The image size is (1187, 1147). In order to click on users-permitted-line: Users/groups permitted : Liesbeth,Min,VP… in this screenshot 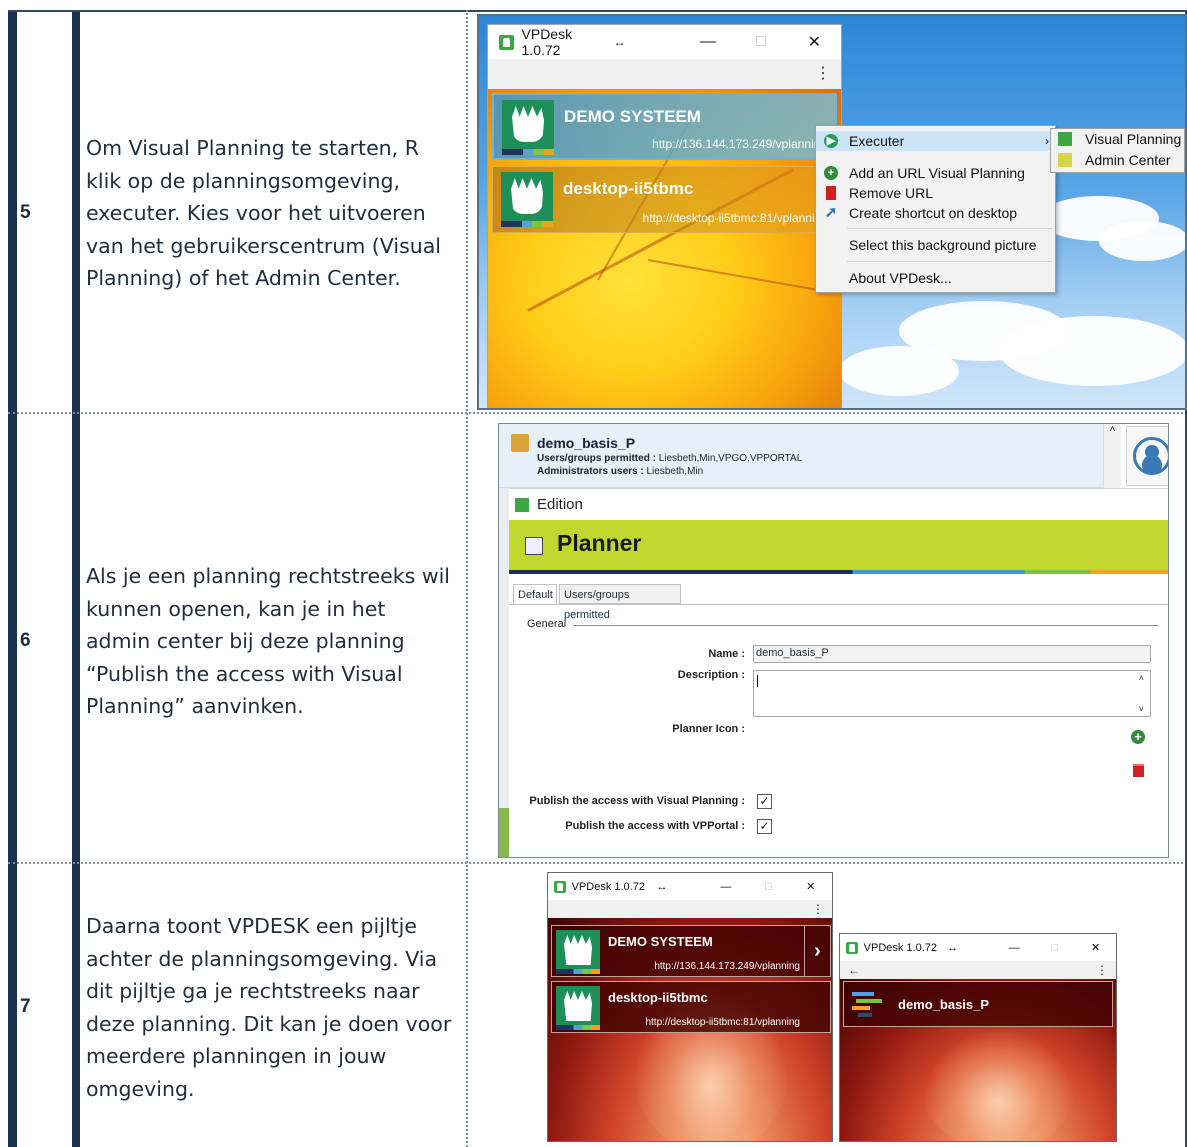, I will do `click(670, 458)`.